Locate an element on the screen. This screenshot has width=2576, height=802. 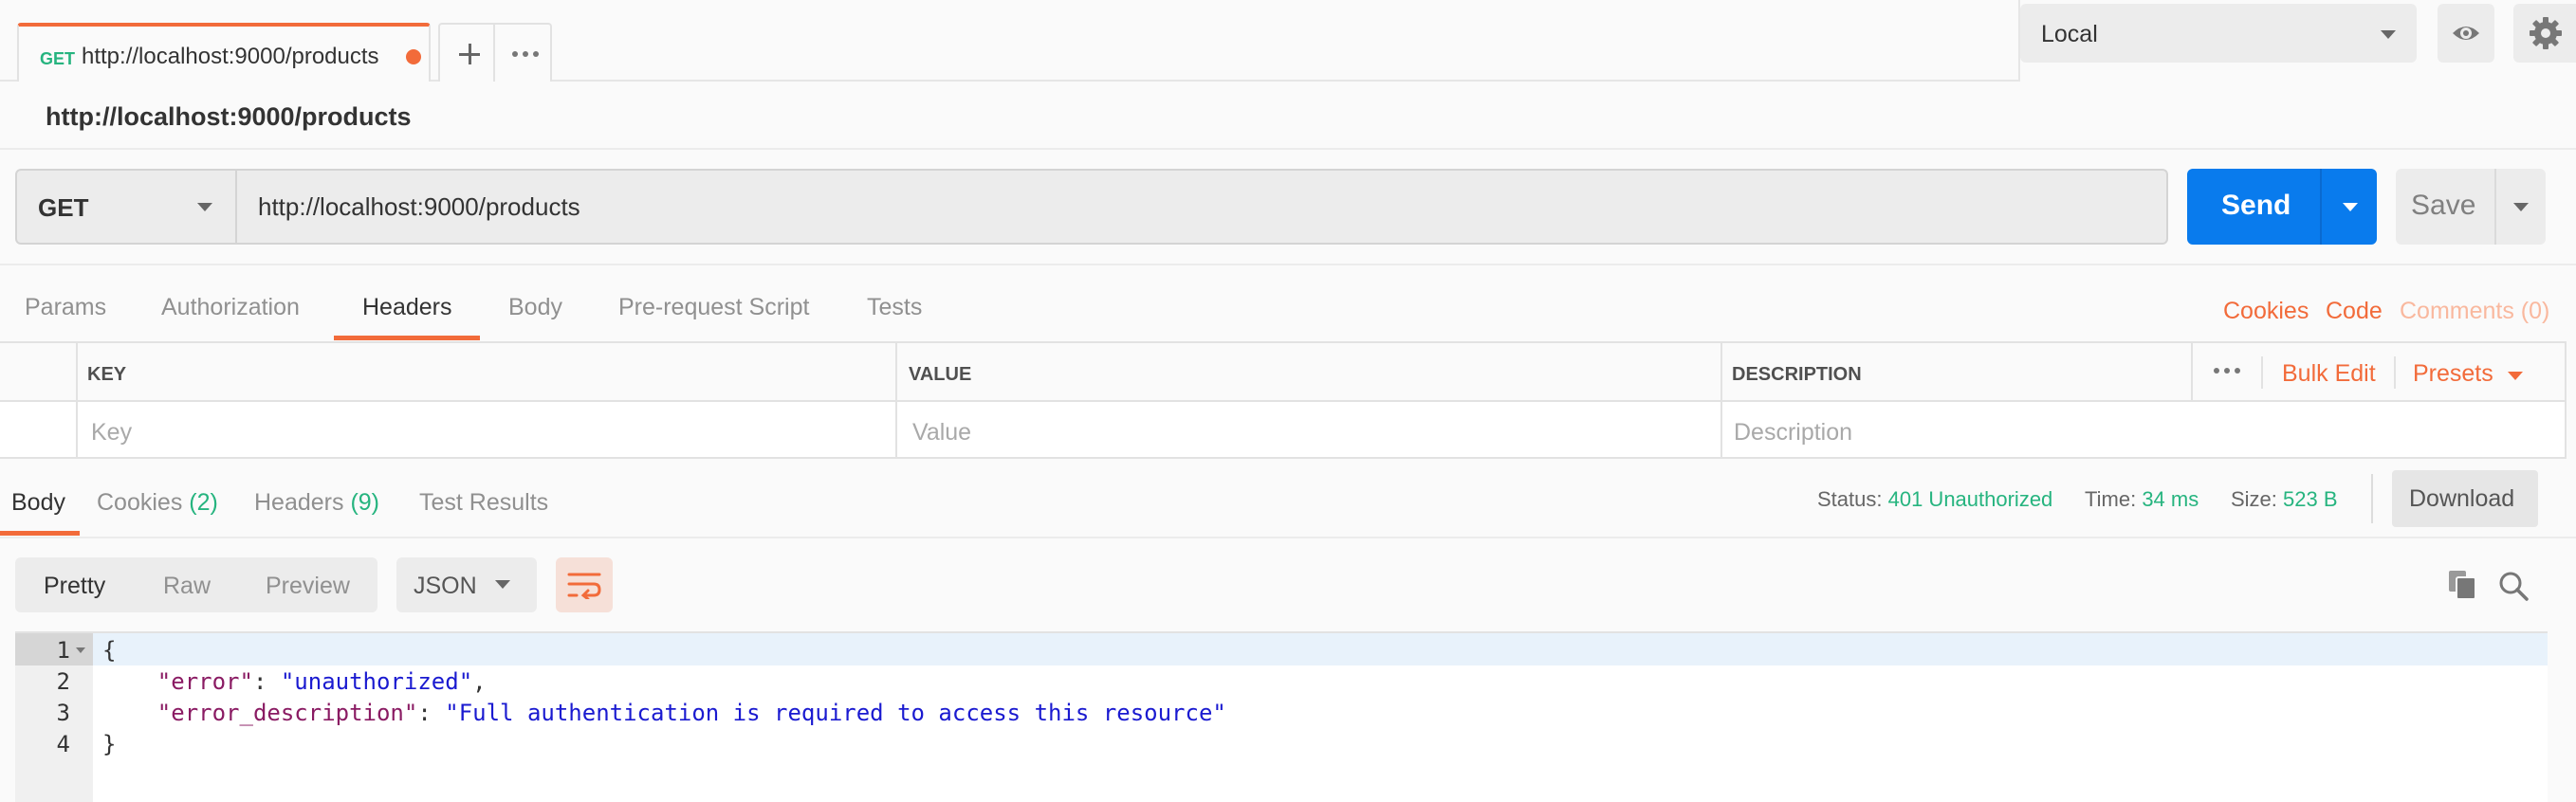
column-header-description: DESCRIPTION is located at coordinates (1797, 374).